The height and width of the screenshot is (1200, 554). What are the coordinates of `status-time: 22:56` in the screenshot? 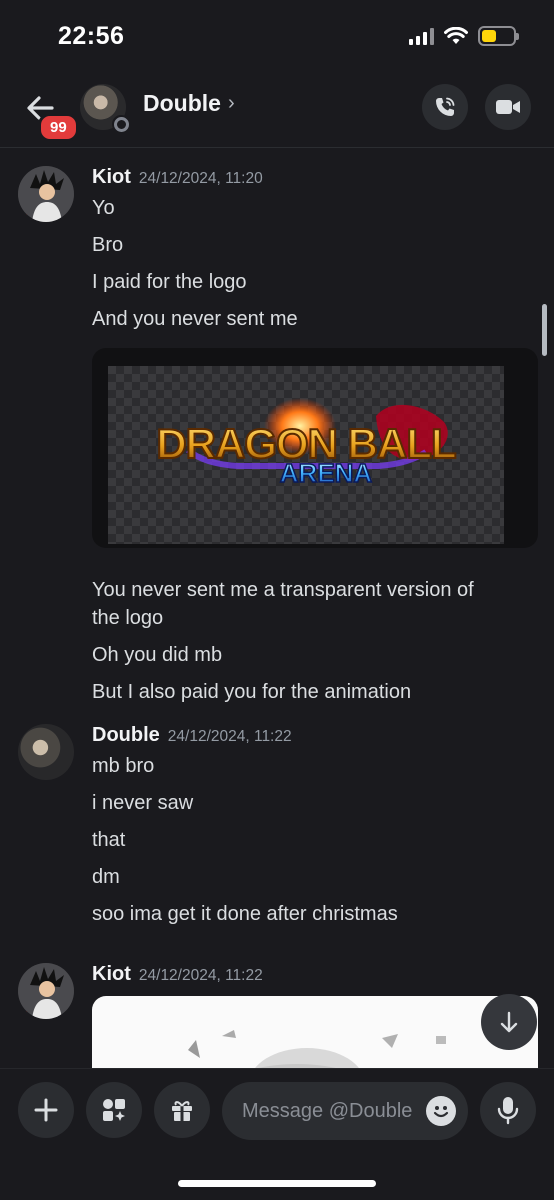 It's located at (91, 36).